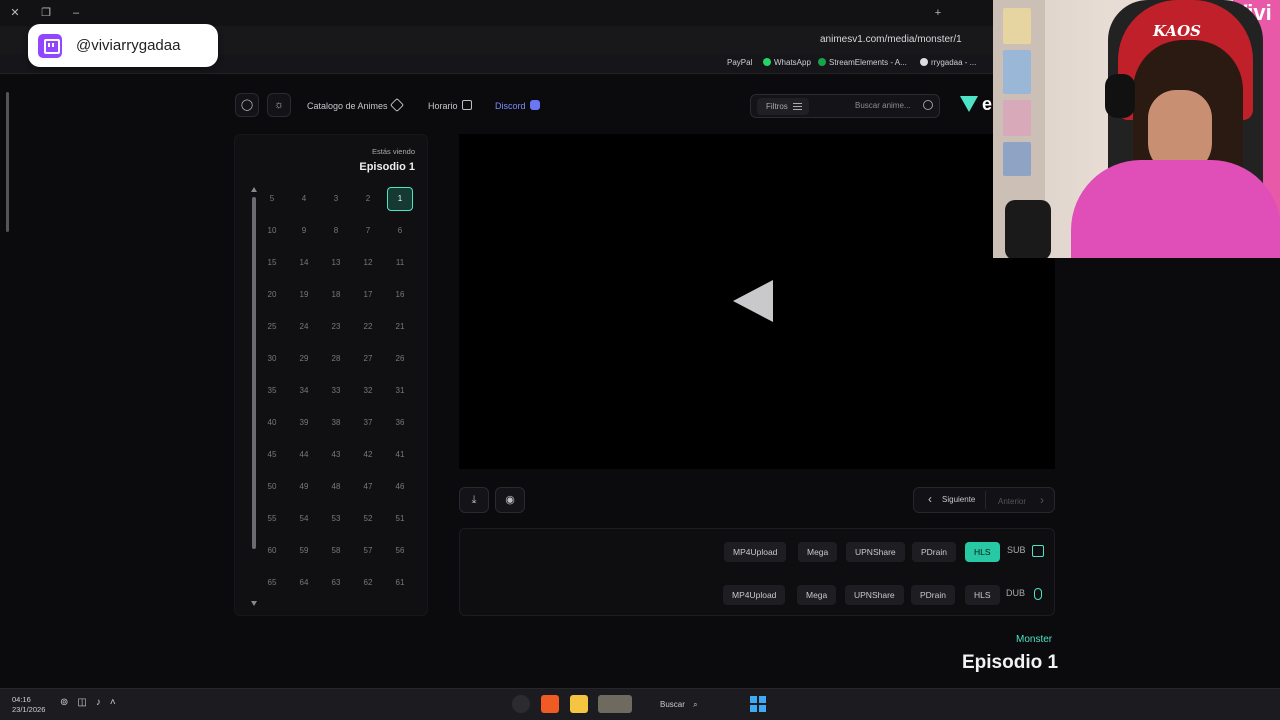 This screenshot has width=1280, height=720. Describe the element at coordinates (1021, 501) in the screenshot. I see `previous-episode-button: Anterior` at that location.